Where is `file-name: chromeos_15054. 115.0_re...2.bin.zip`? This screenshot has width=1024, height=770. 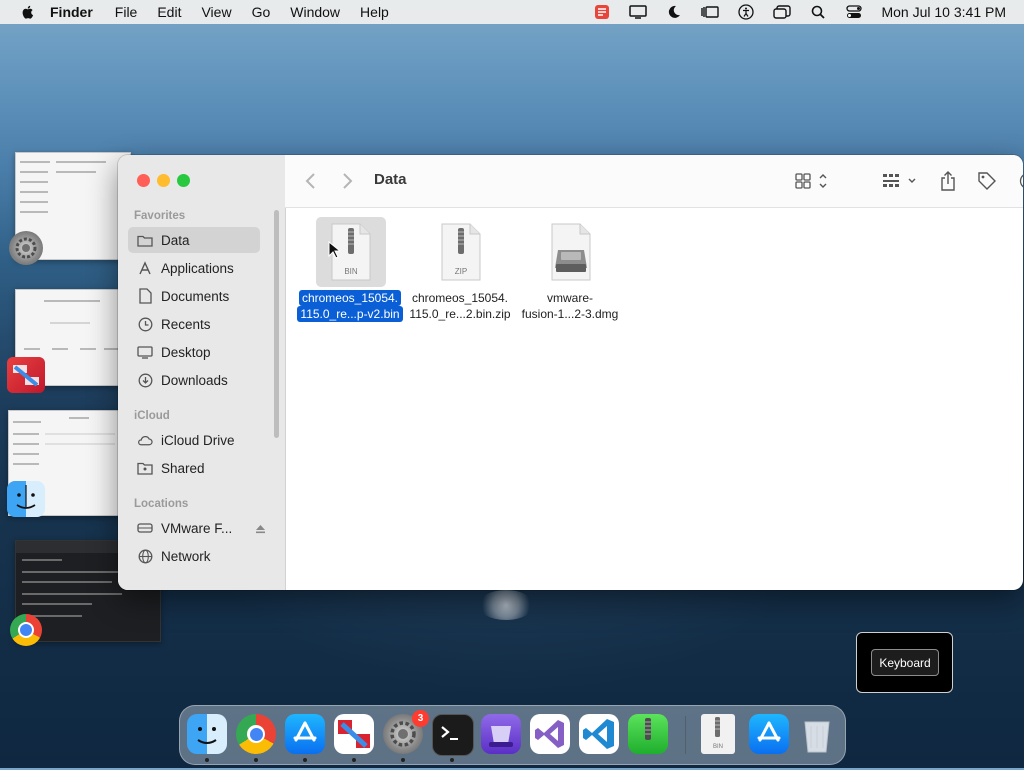
file-name: chromeos_15054. 115.0_re...2.bin.zip is located at coordinates (460, 306).